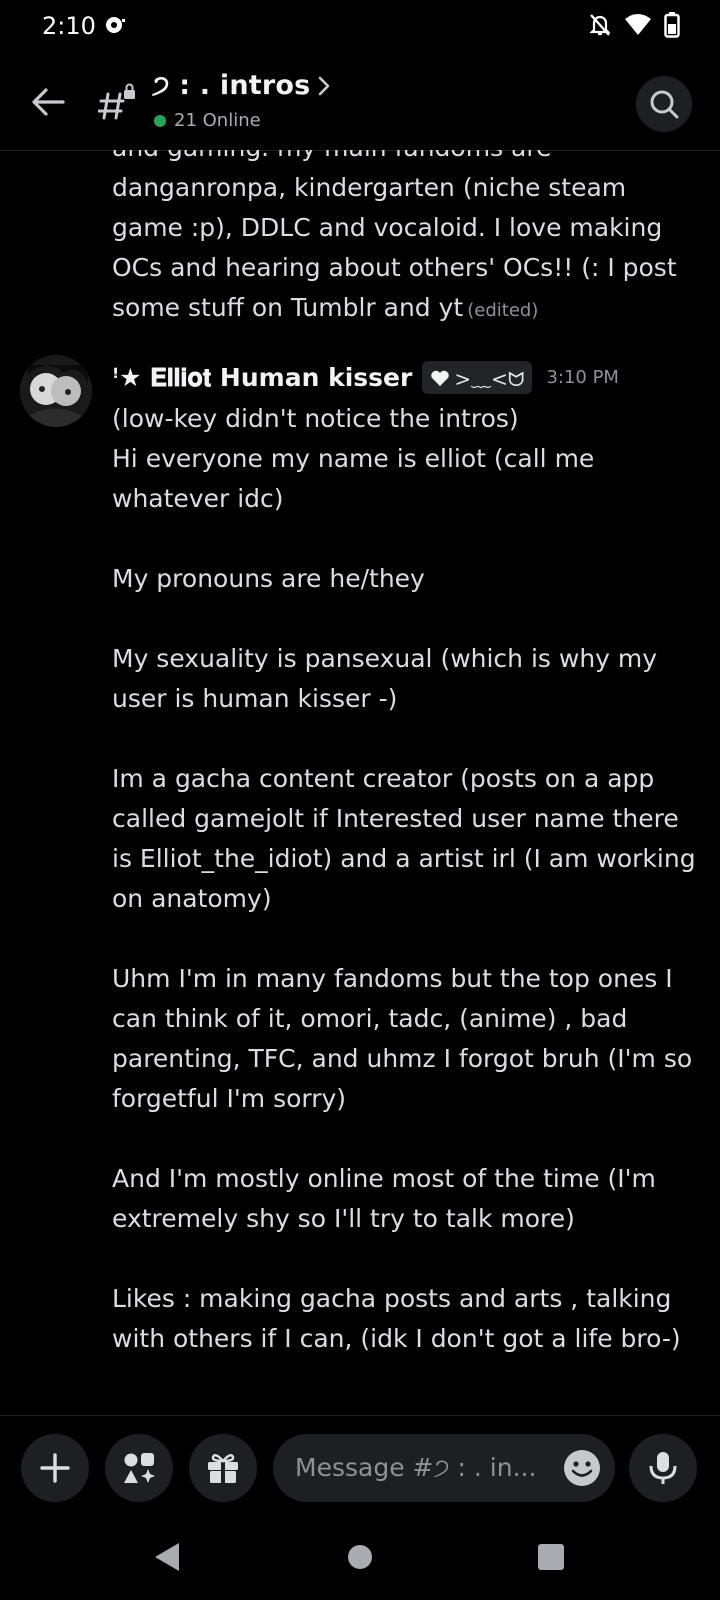 The width and height of the screenshot is (720, 1600). I want to click on status-bar: 2:10, so click(360, 26).